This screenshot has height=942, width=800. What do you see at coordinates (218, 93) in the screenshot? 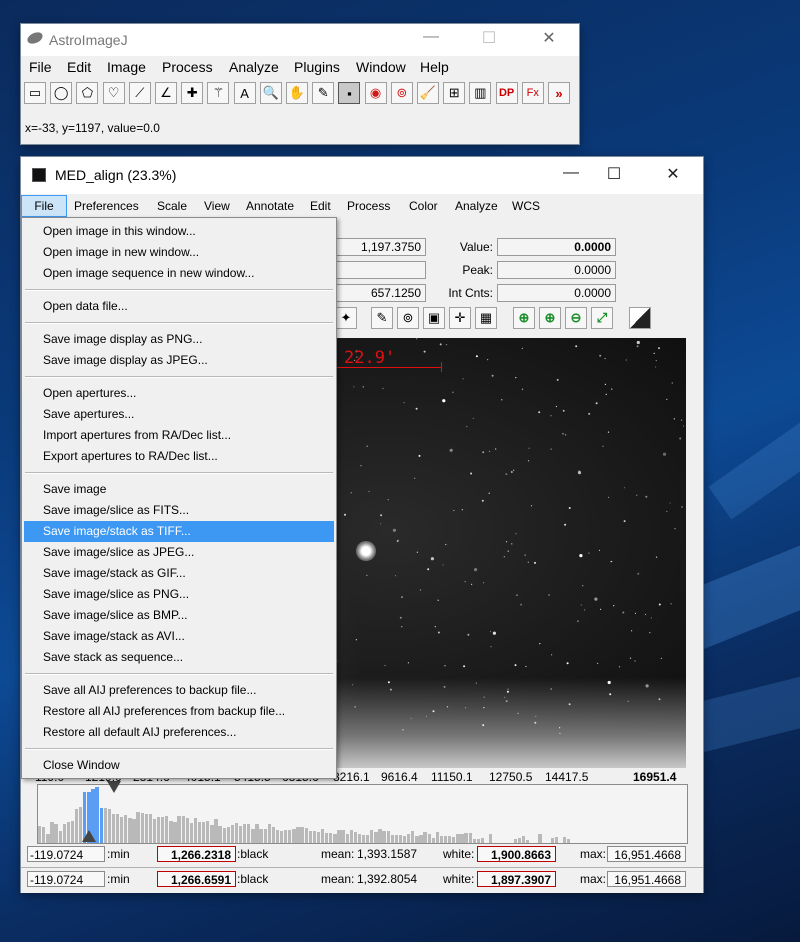
I see `wand-tool-icon: ⚚` at bounding box center [218, 93].